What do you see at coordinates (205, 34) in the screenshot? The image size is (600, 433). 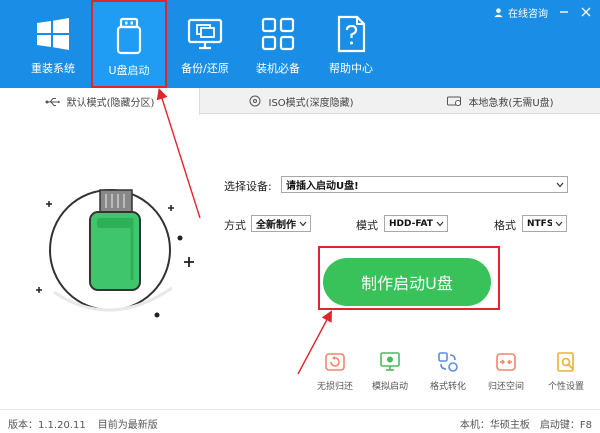 I see `backup-icon` at bounding box center [205, 34].